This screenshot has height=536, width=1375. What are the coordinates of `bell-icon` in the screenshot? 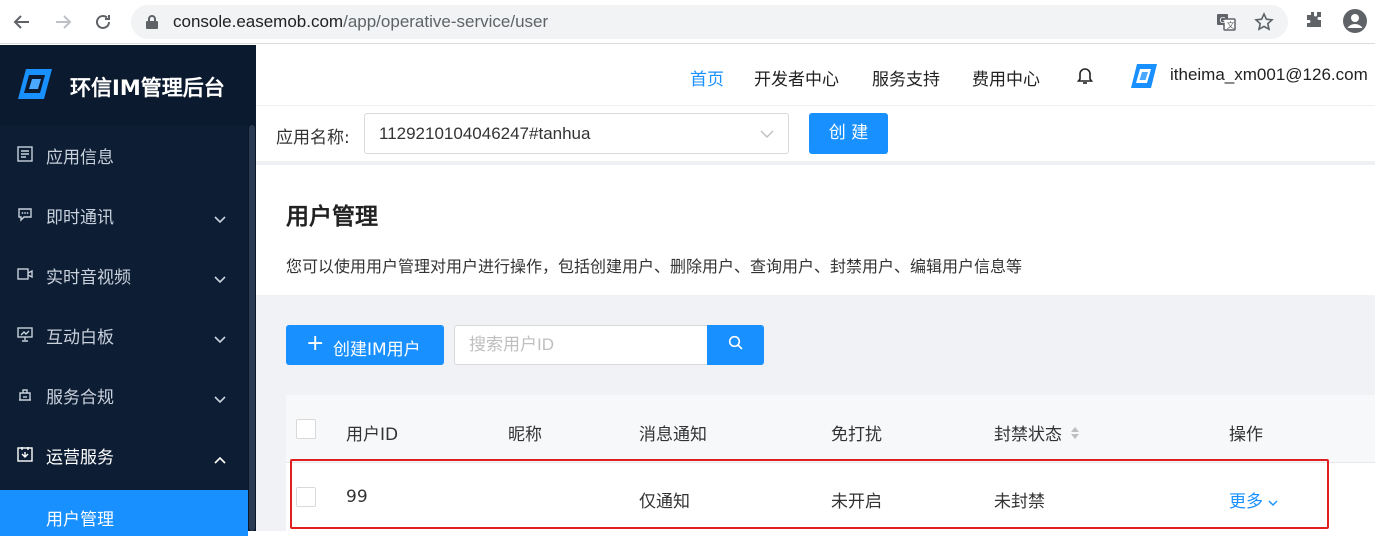 It's located at (1085, 77).